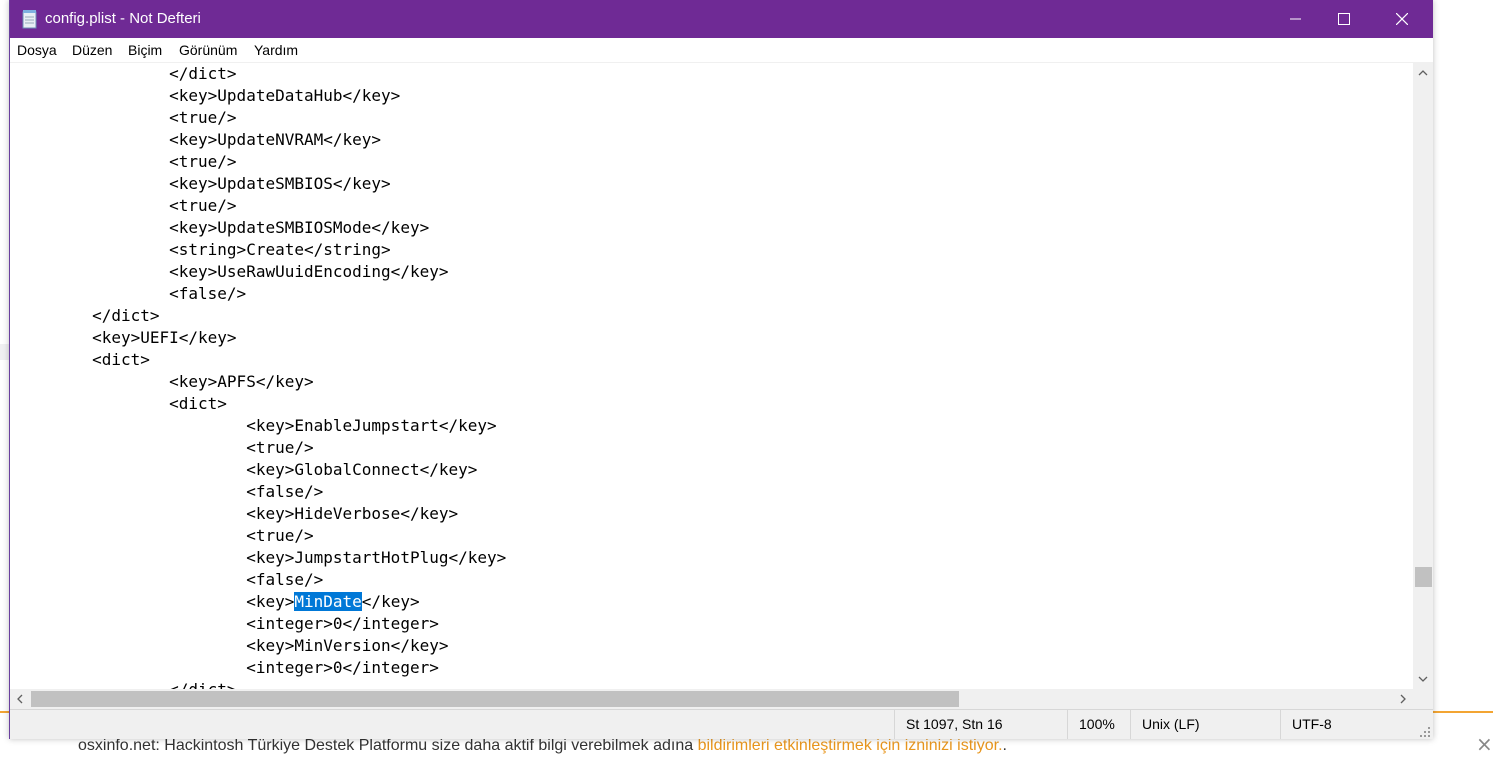  I want to click on scroll-down-button, so click(1423, 679).